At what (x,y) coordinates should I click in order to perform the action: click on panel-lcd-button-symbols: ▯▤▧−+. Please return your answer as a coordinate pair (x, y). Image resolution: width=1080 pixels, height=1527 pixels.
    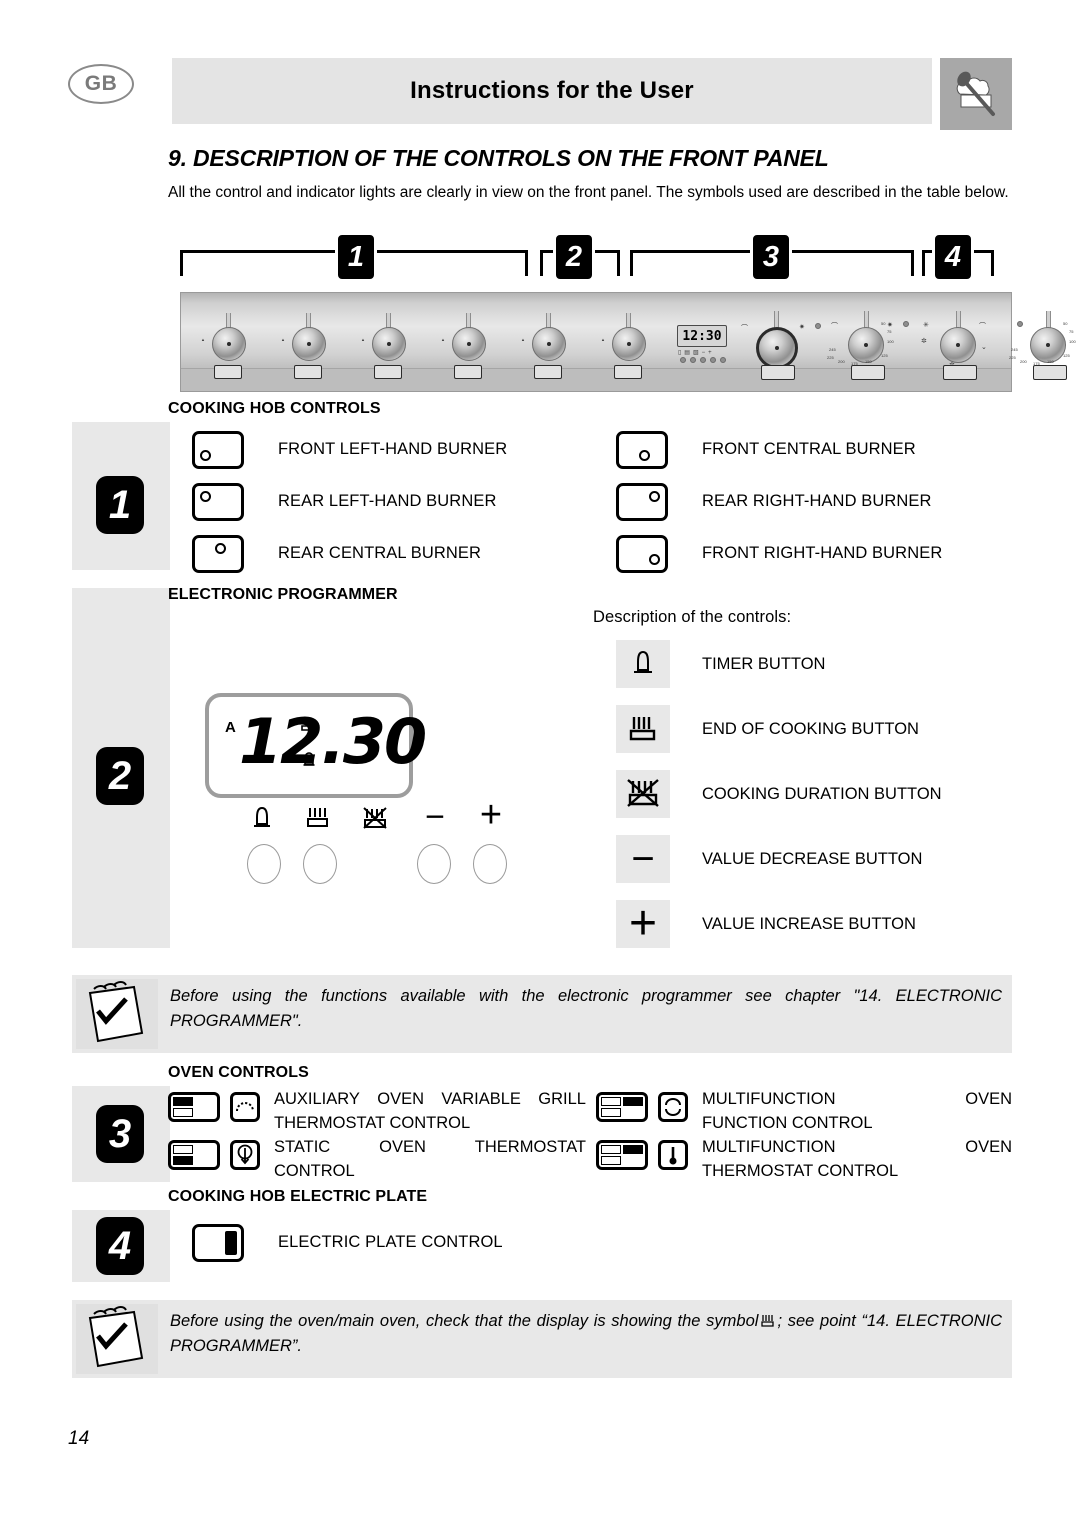
    Looking at the image, I should click on (696, 353).